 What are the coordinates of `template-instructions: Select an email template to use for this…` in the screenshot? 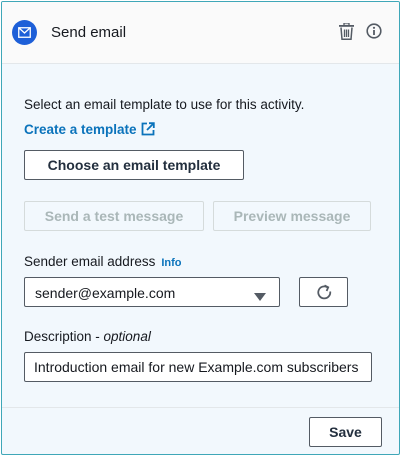 It's located at (164, 104).